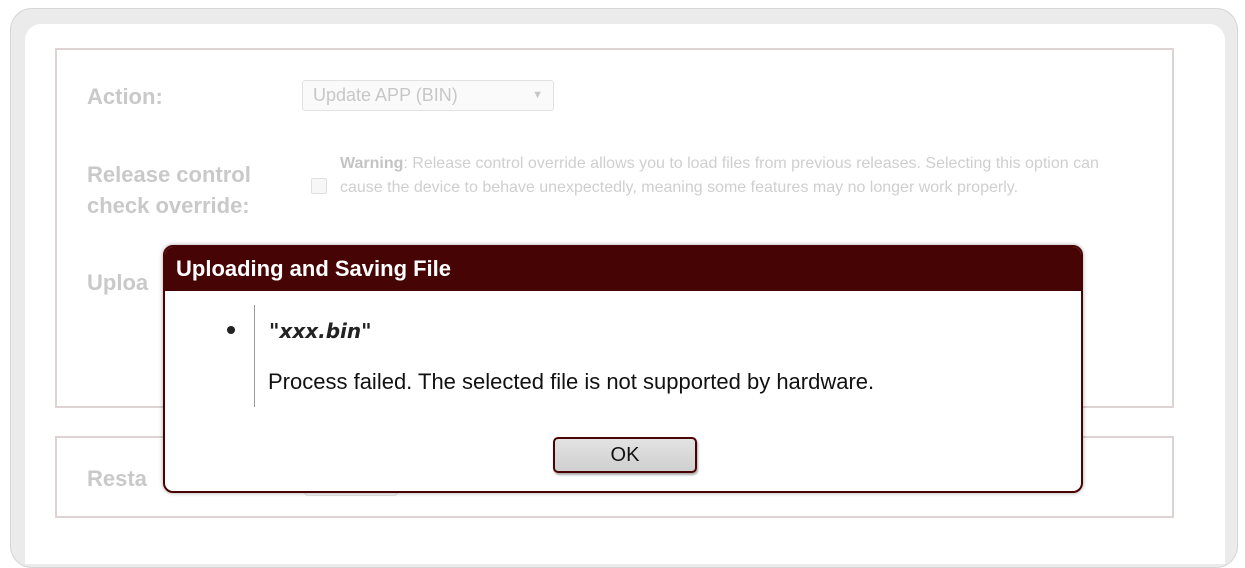 This screenshot has height=568, width=1245. I want to click on action-select-value: Update APP (BIN), so click(385, 95).